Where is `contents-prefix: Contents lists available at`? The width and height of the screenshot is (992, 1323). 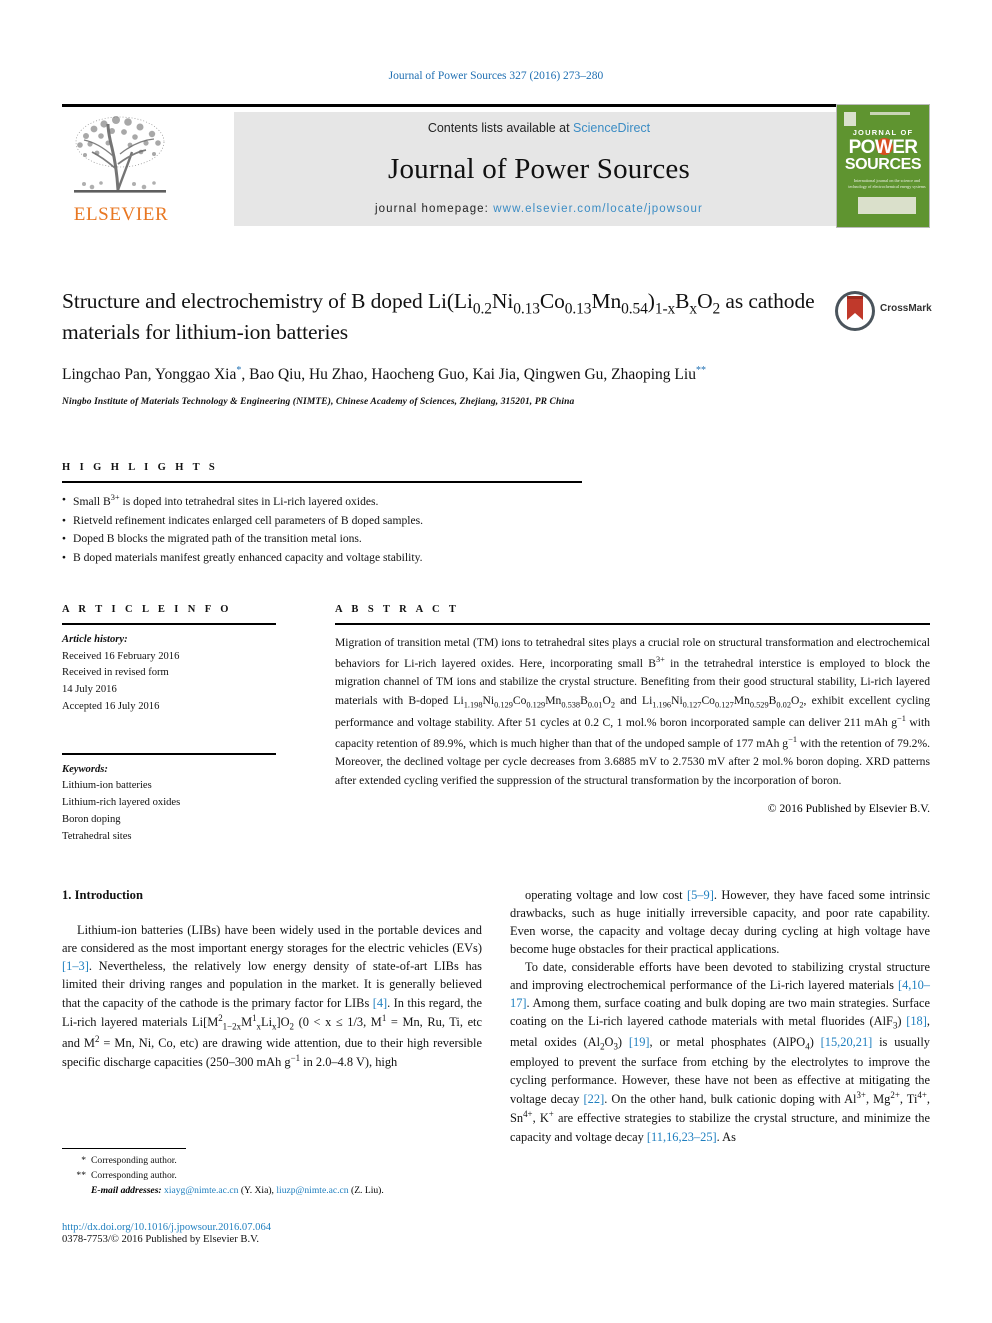
contents-prefix: Contents lists available at is located at coordinates (500, 128).